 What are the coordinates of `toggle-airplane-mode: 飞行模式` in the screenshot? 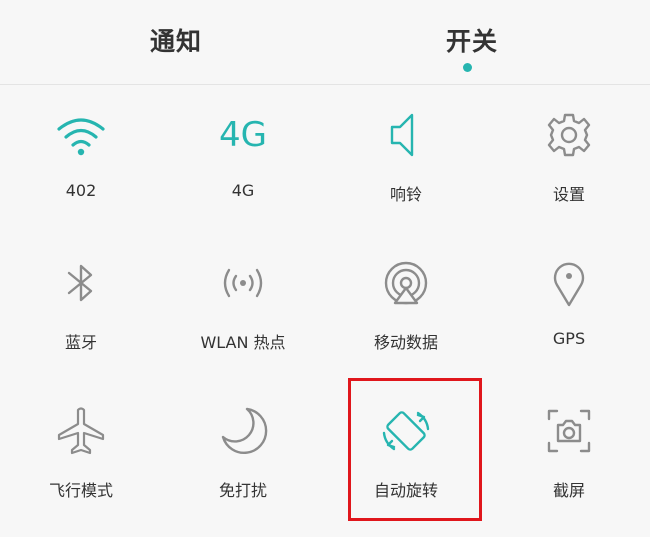 It's located at (81, 455).